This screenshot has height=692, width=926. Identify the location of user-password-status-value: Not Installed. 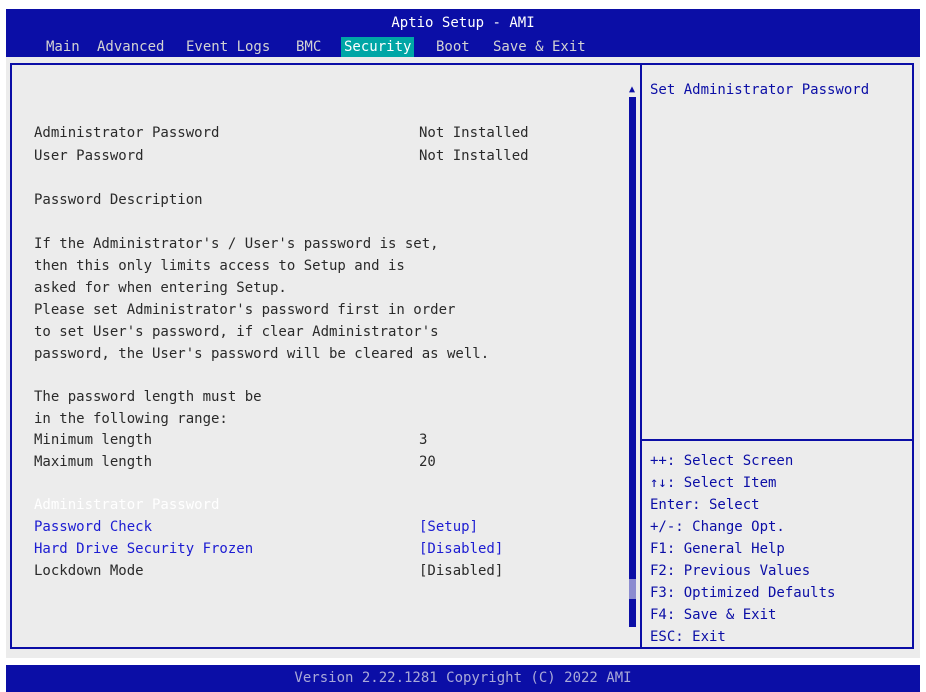
(474, 156).